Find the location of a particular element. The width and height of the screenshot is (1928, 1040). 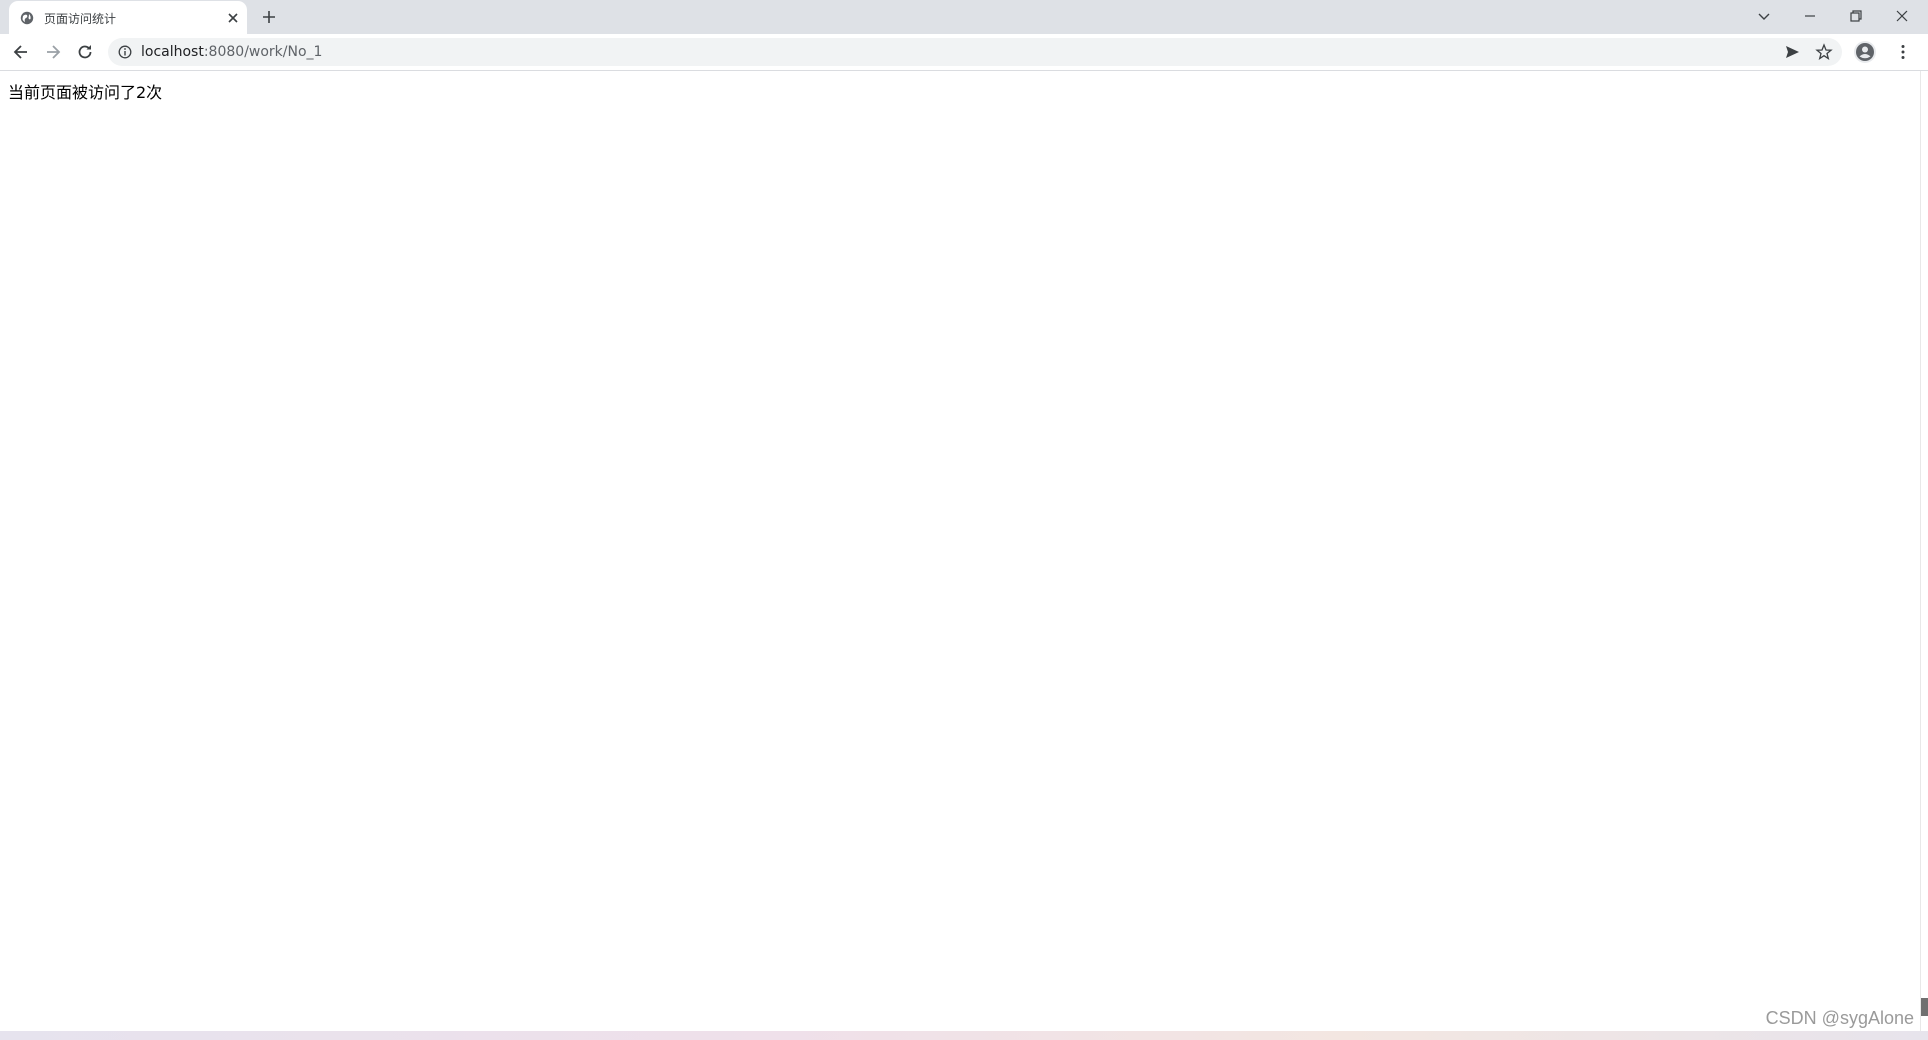

tab-title: 页面访问统计 is located at coordinates (80, 19).